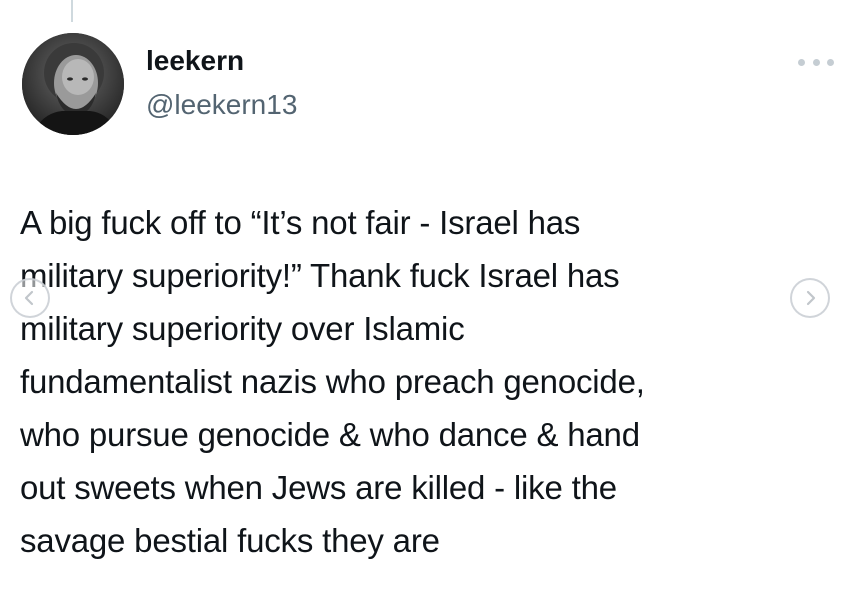 The width and height of the screenshot is (850, 598). I want to click on carousel-previous-button, so click(30, 298).